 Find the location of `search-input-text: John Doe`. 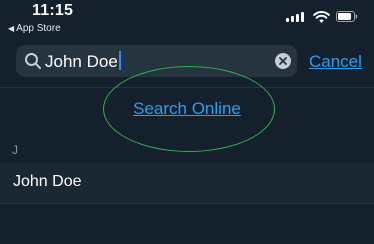

search-input-text: John Doe is located at coordinates (83, 61).